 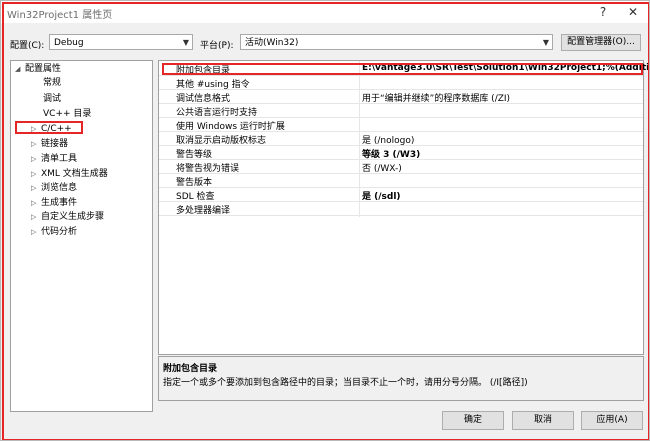 What do you see at coordinates (59, 159) in the screenshot?
I see `tree-item-label: 清单工具` at bounding box center [59, 159].